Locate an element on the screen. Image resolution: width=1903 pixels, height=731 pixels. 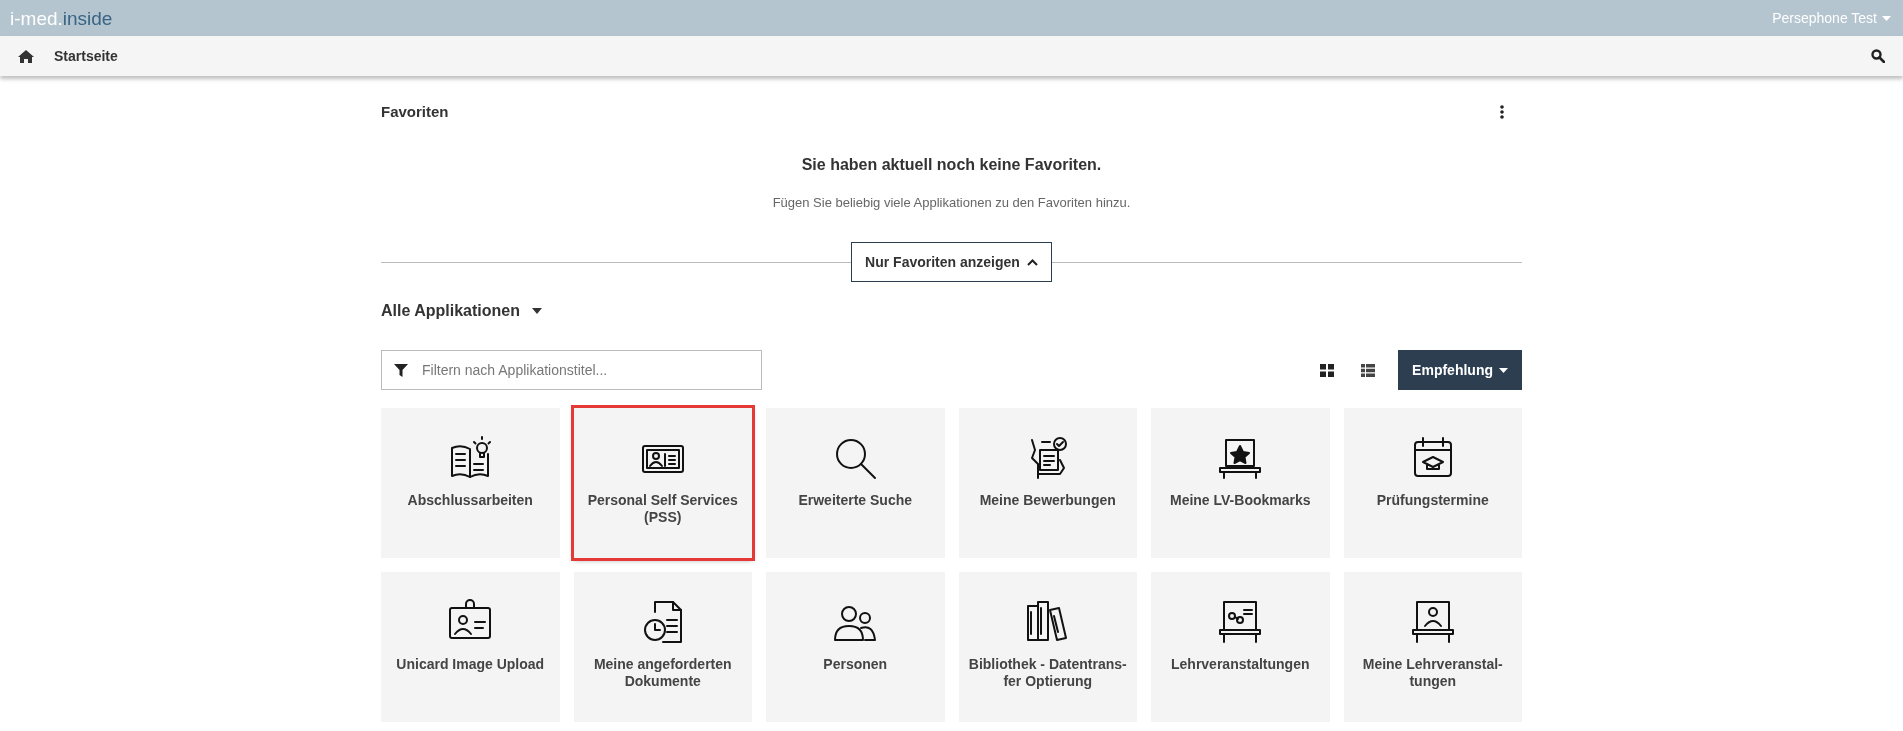
tile-label: Bibliothek - Datentrans- fer Optierung is located at coordinates (1047, 673).